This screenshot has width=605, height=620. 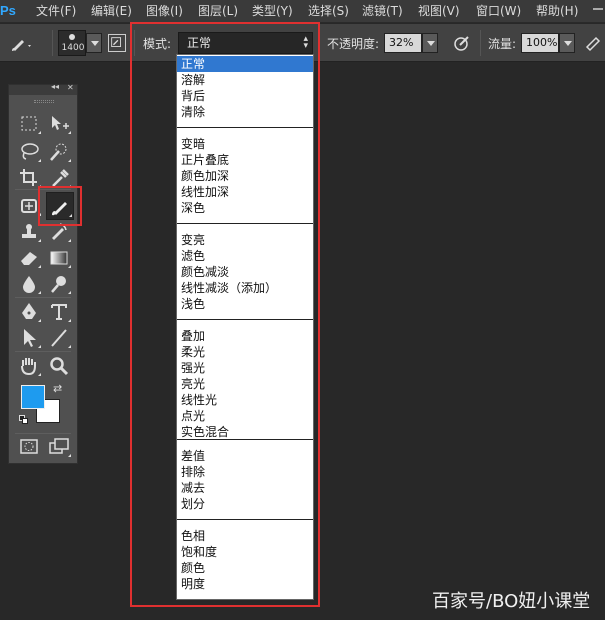 I want to click on pen-tool, so click(x=29, y=312).